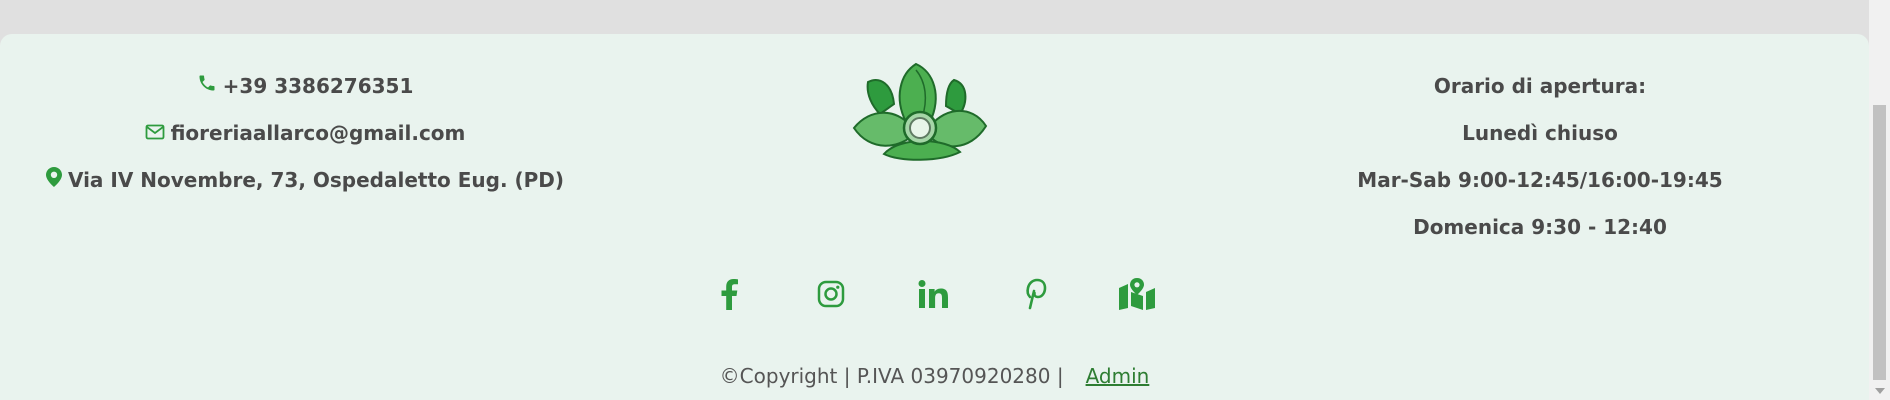 Image resolution: width=1890 pixels, height=400 pixels. What do you see at coordinates (1118, 376) in the screenshot?
I see `admin-link: Admin` at bounding box center [1118, 376].